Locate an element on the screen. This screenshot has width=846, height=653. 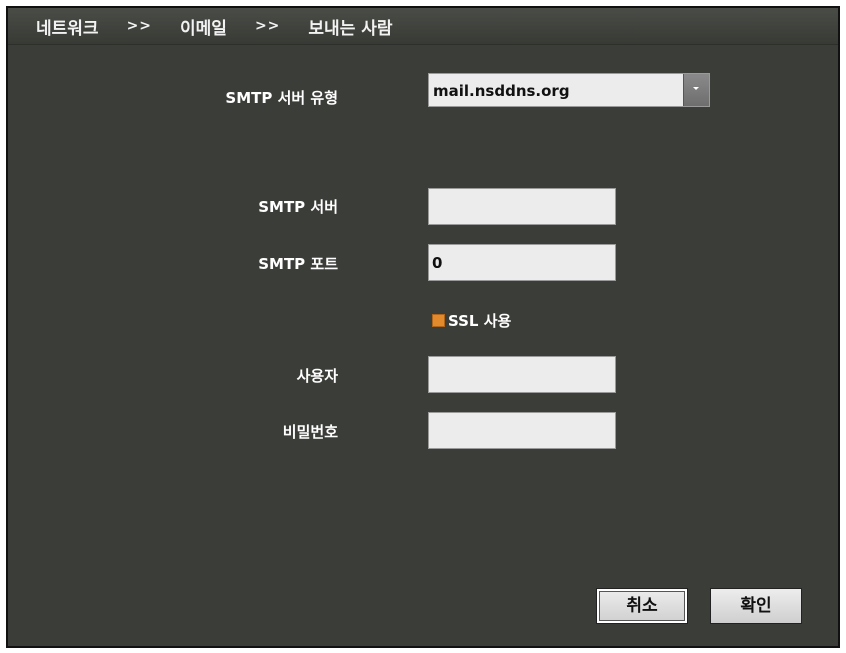
password-label: 비밀번호 is located at coordinates (310, 432).